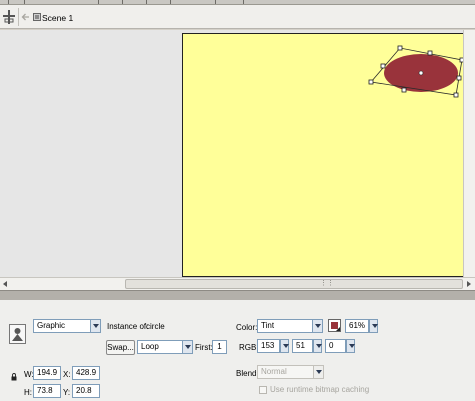 The width and height of the screenshot is (475, 401). I want to click on instance-name: circle, so click(155, 326).